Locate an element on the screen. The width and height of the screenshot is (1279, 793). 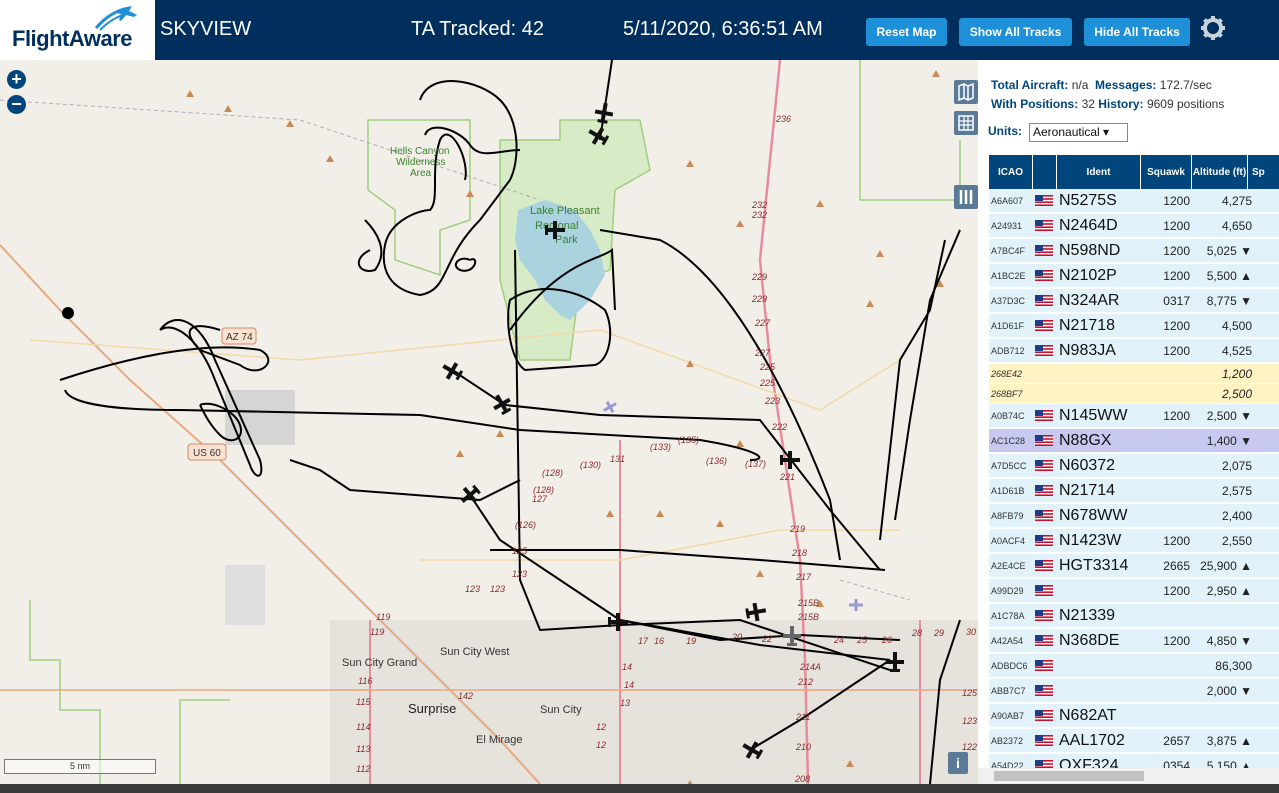
altitude-cell: 2,000 ▼ is located at coordinates (1229, 691).